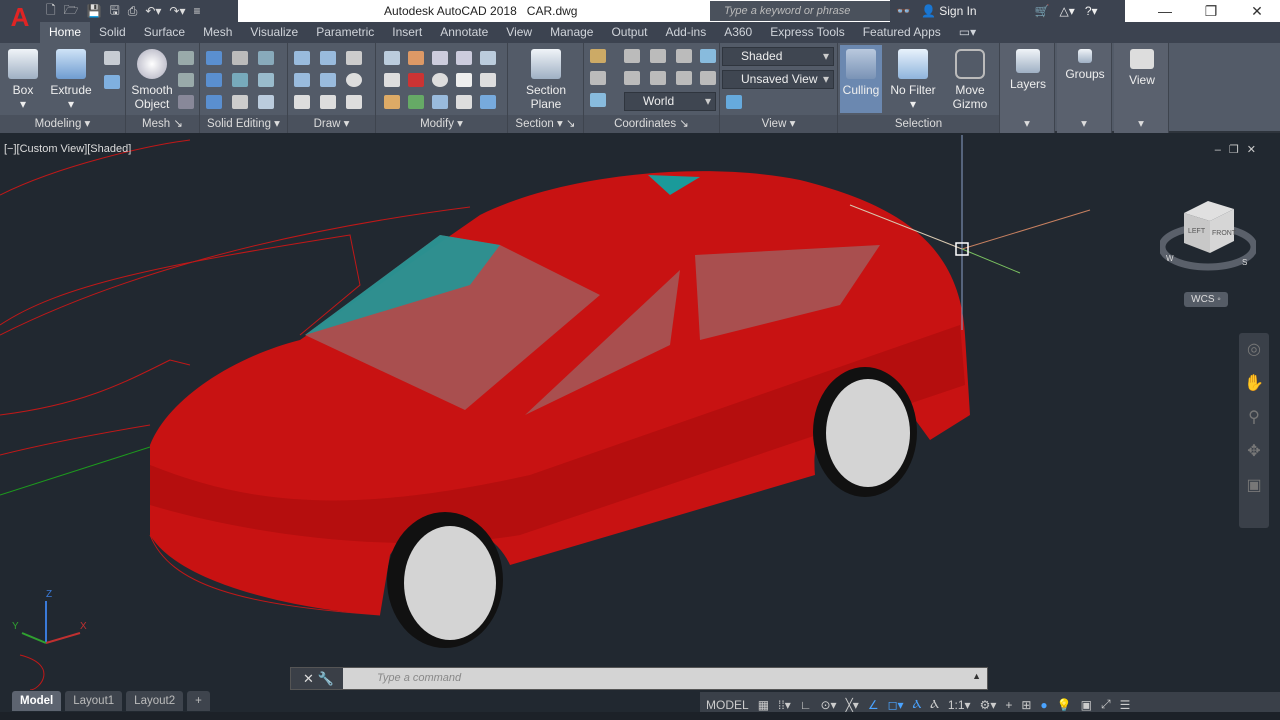 This screenshot has width=1280, height=720. What do you see at coordinates (1026, 705) in the screenshot?
I see `units-icon: ⊞` at bounding box center [1026, 705].